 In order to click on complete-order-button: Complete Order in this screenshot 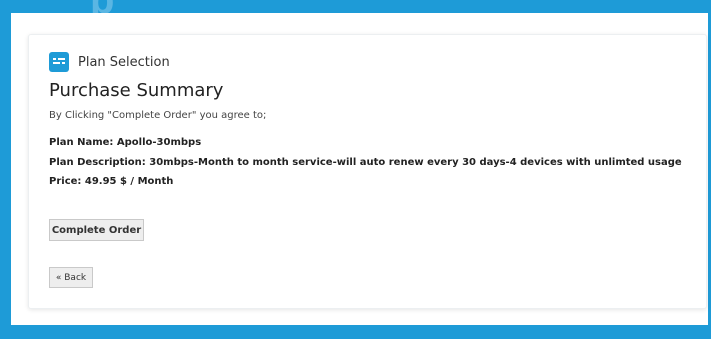, I will do `click(96, 230)`.